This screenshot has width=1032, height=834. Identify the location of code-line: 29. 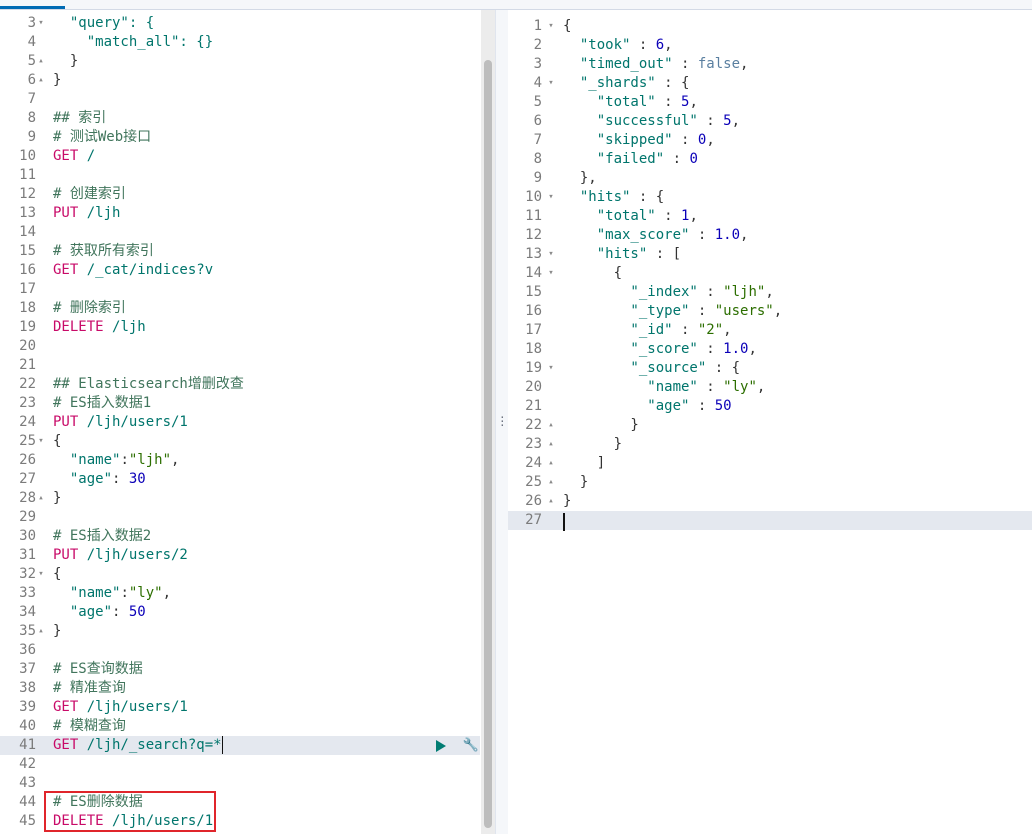
(240, 517).